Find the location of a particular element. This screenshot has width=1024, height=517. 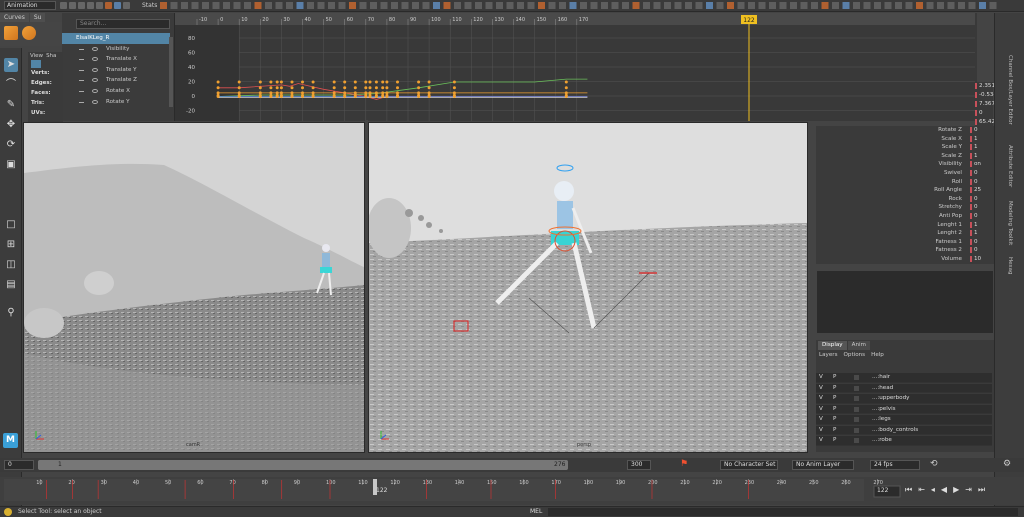

channel-item: Translate Y is located at coordinates (116, 70).